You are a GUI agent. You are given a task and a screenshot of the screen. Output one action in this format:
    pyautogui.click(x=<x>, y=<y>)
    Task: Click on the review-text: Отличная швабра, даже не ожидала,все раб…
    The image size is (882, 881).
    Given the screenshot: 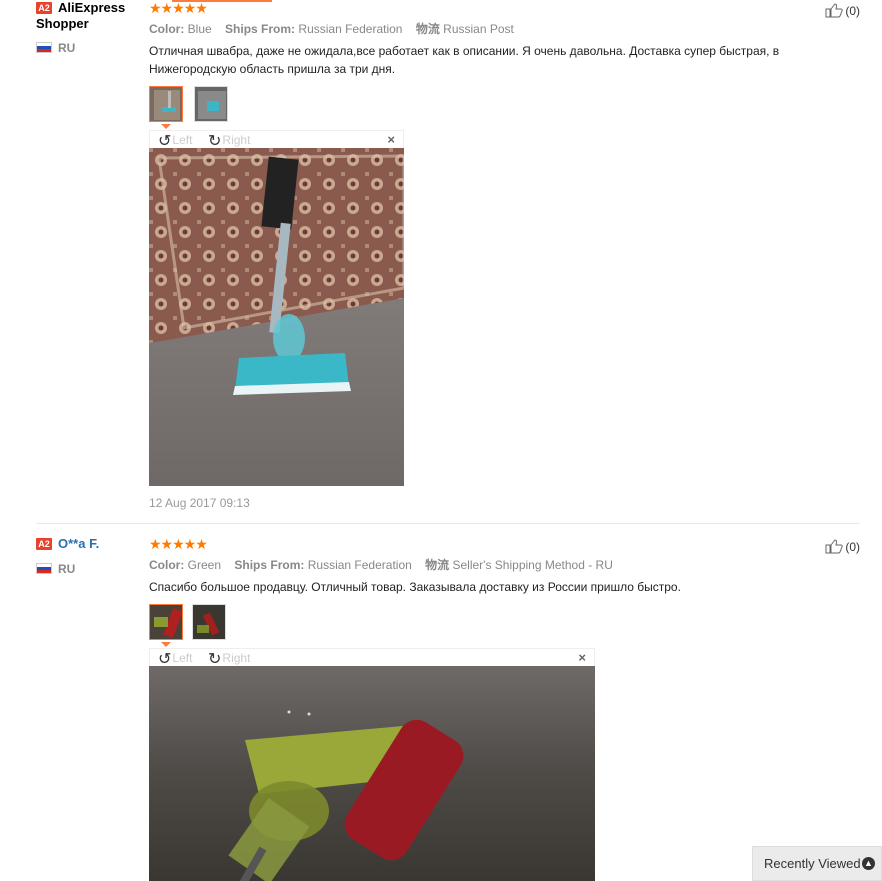 What is the action you would take?
    pyautogui.click(x=464, y=60)
    